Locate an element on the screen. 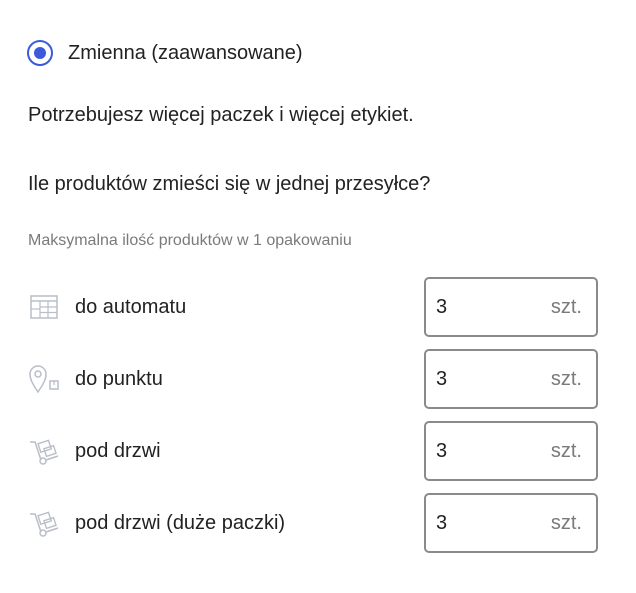  radio-selected-dot is located at coordinates (40, 53).